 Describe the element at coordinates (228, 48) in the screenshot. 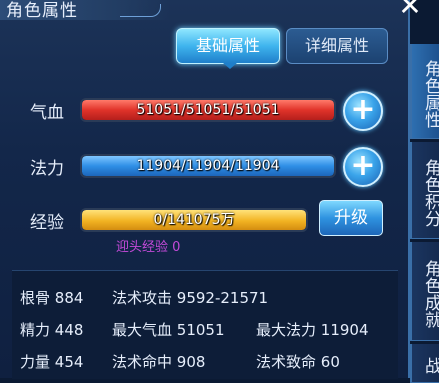

I see `tab-basic-attributes: 基础属性` at that location.